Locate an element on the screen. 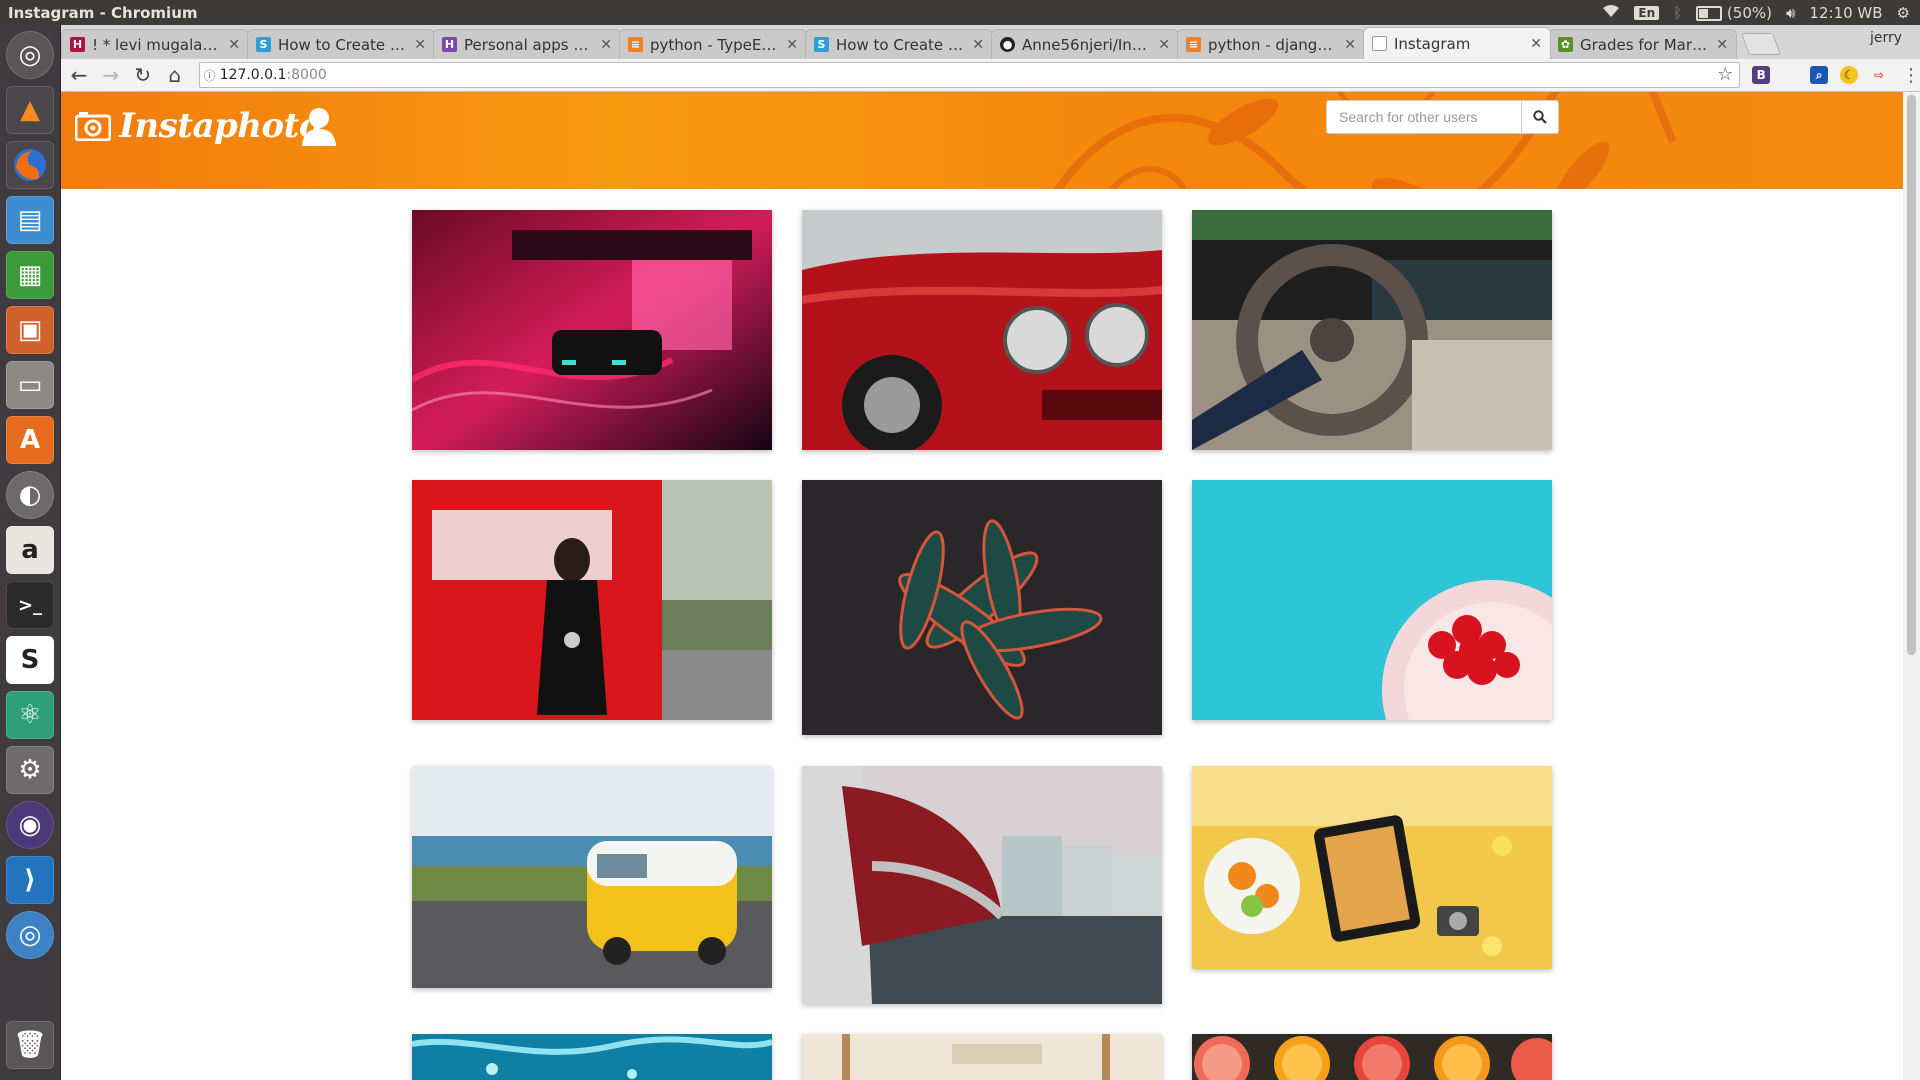 Image resolution: width=1920 pixels, height=1080 pixels. system-settings-icon: ⚙ is located at coordinates (30, 770).